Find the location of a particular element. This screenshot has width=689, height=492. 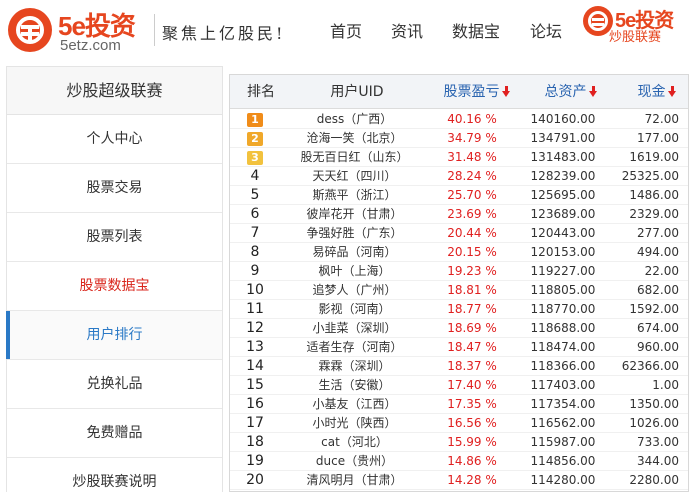

assets-cell: 125695.00 is located at coordinates (563, 195).